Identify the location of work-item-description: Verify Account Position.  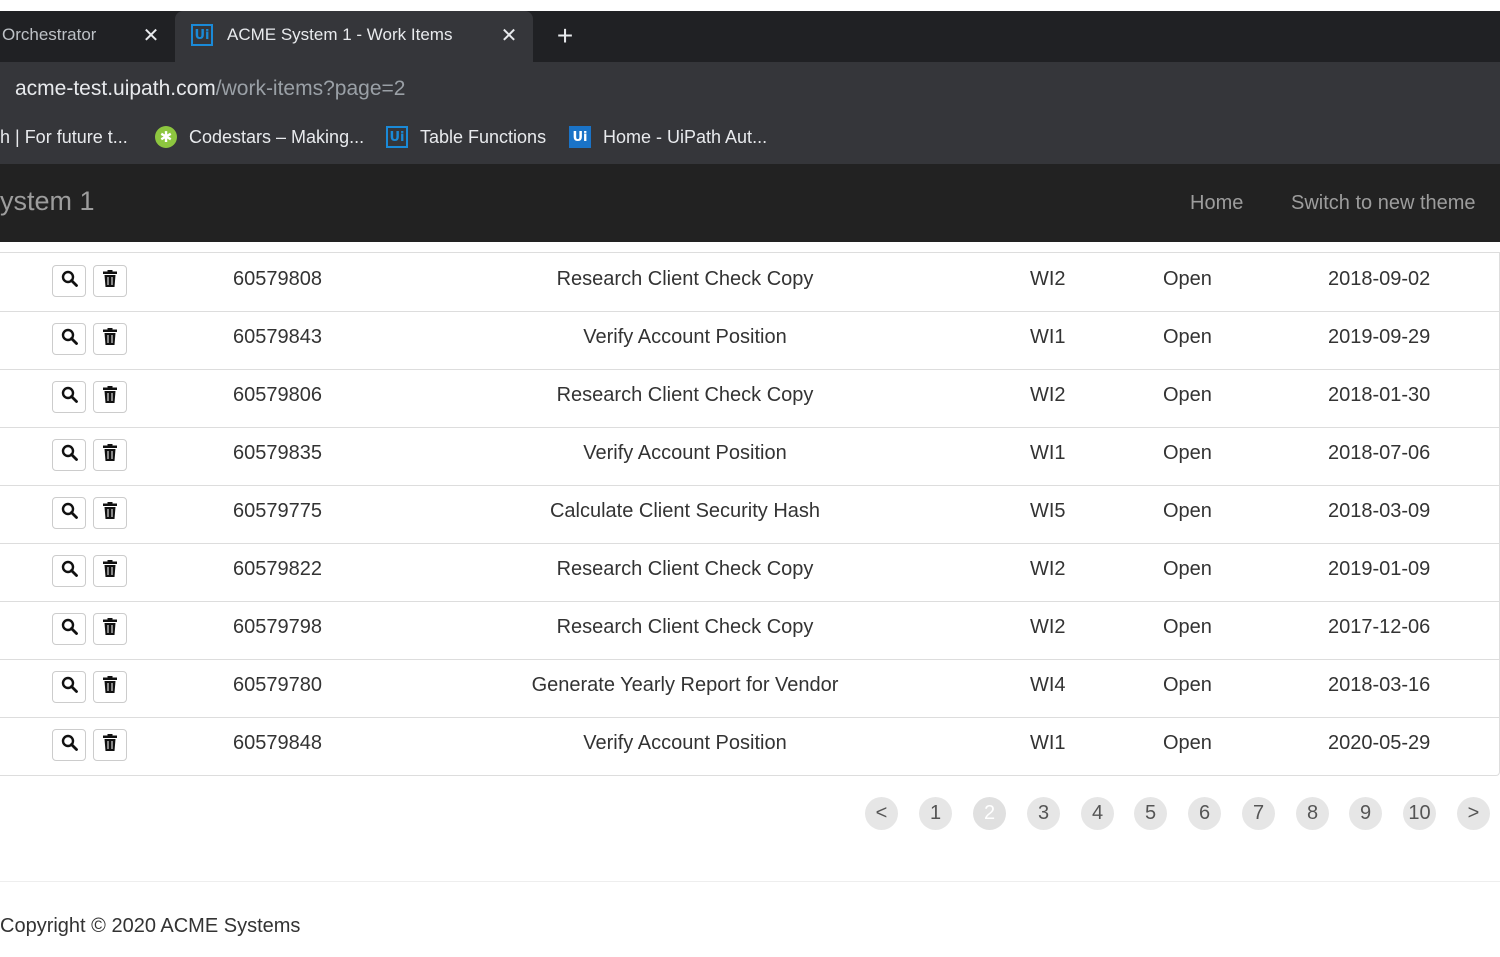
(685, 743).